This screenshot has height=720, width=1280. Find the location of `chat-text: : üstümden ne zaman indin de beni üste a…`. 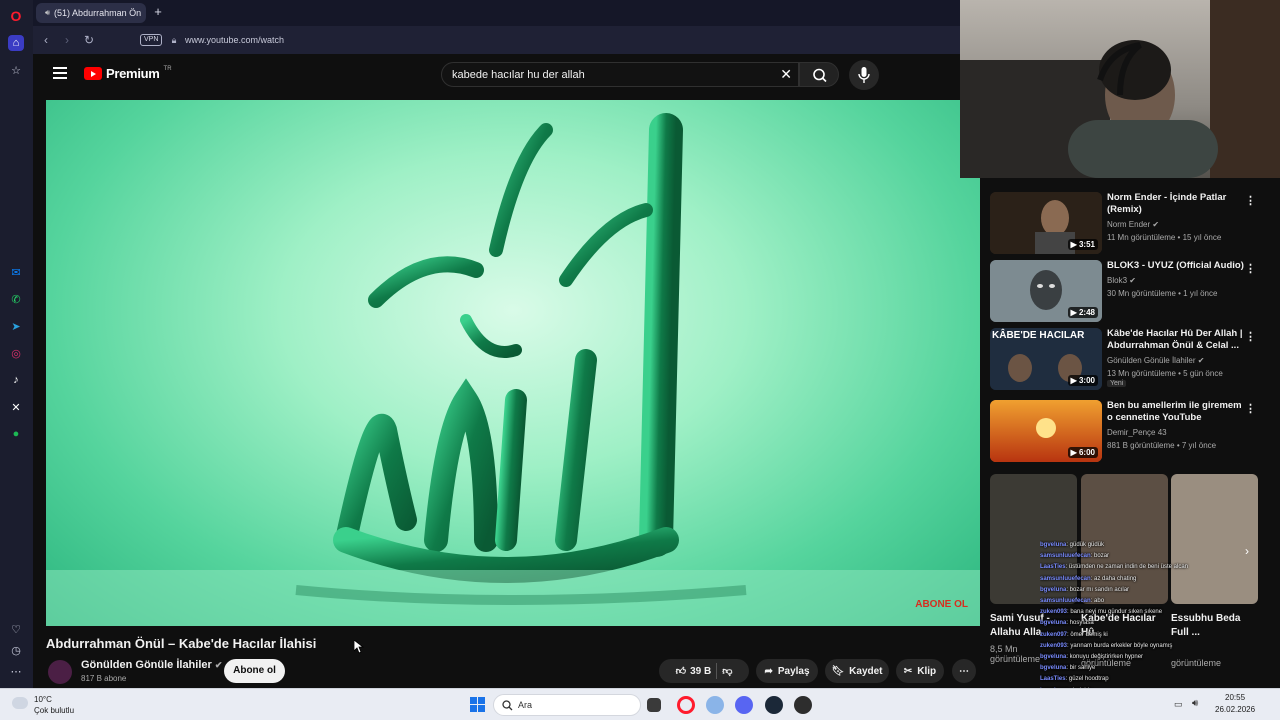

chat-text: : üstümden ne zaman indin de beni üste a… is located at coordinates (1126, 567).